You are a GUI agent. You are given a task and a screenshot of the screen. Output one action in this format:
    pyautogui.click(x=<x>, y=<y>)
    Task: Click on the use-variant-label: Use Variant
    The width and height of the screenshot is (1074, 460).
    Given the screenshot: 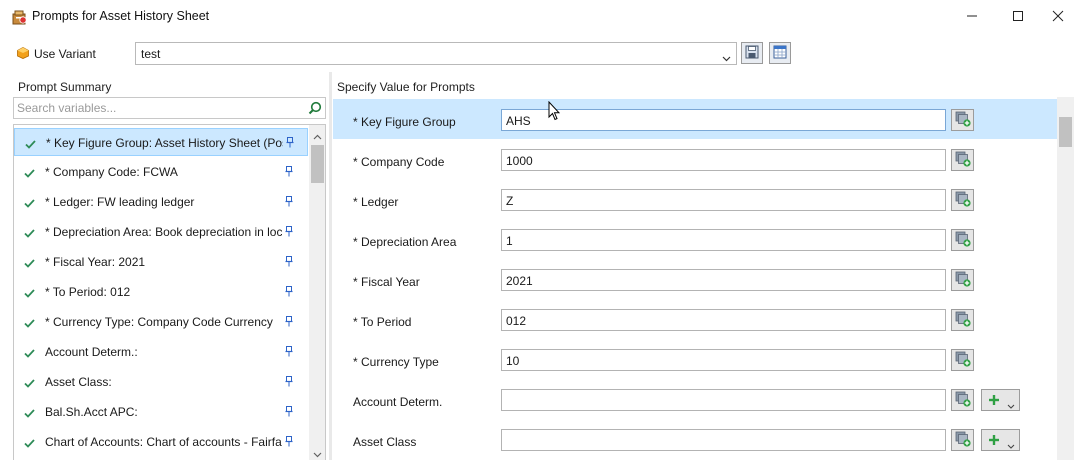 What is the action you would take?
    pyautogui.click(x=65, y=54)
    